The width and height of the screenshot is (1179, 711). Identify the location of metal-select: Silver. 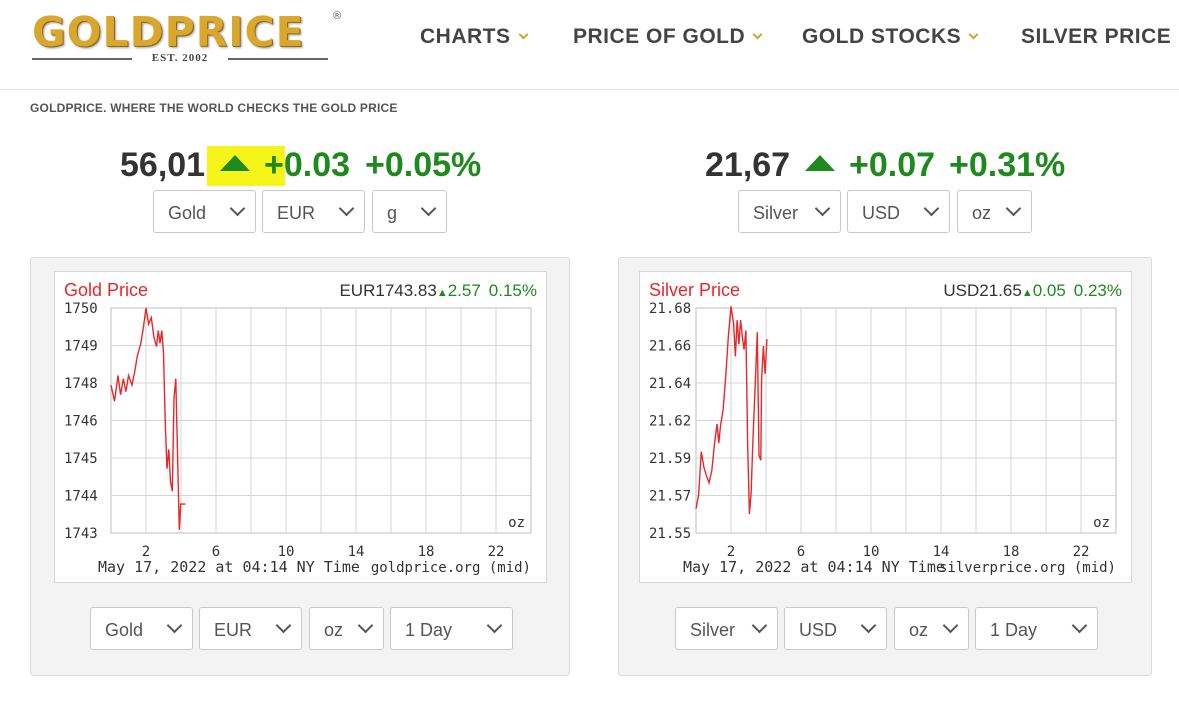
(789, 211).